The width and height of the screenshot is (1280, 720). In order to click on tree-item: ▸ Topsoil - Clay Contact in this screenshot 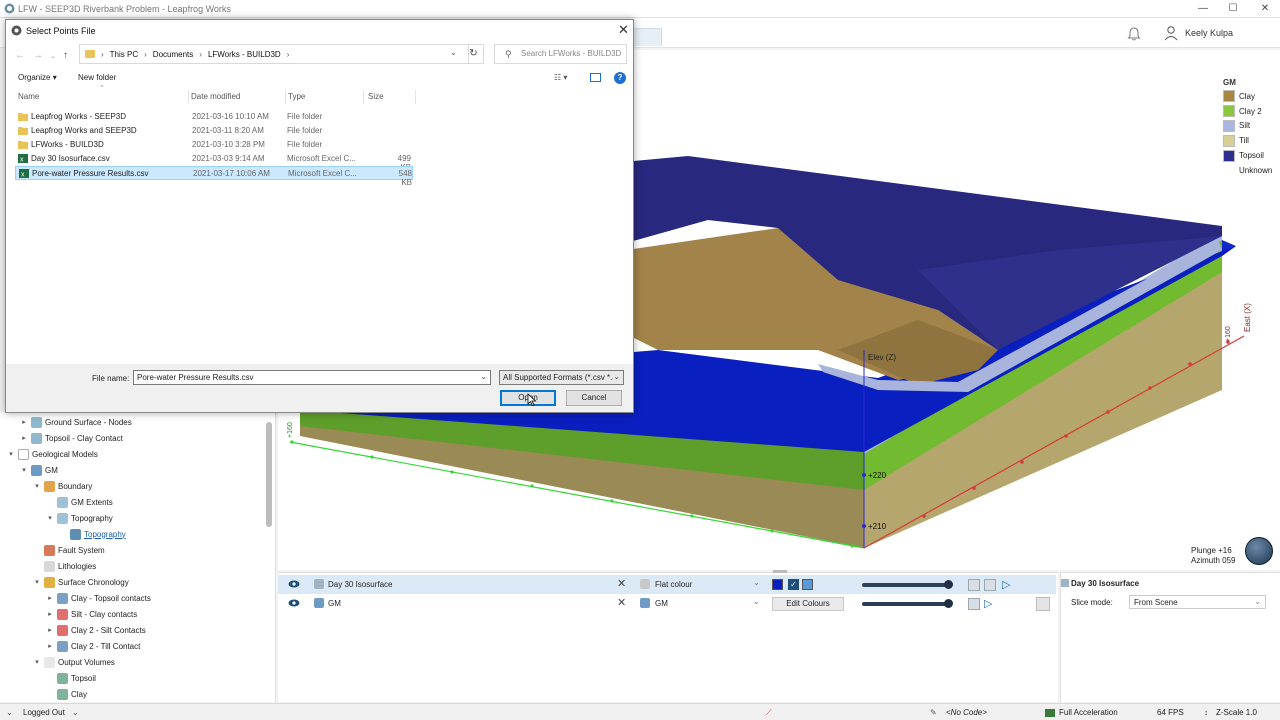, I will do `click(71, 438)`.